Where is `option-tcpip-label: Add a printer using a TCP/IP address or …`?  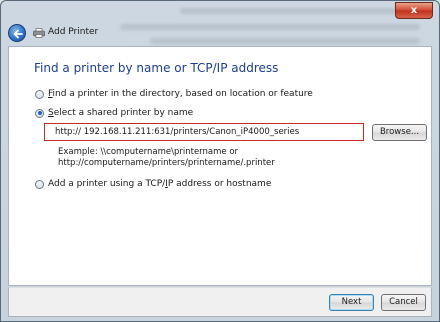
option-tcpip-label: Add a printer using a TCP/IP address or … is located at coordinates (160, 184).